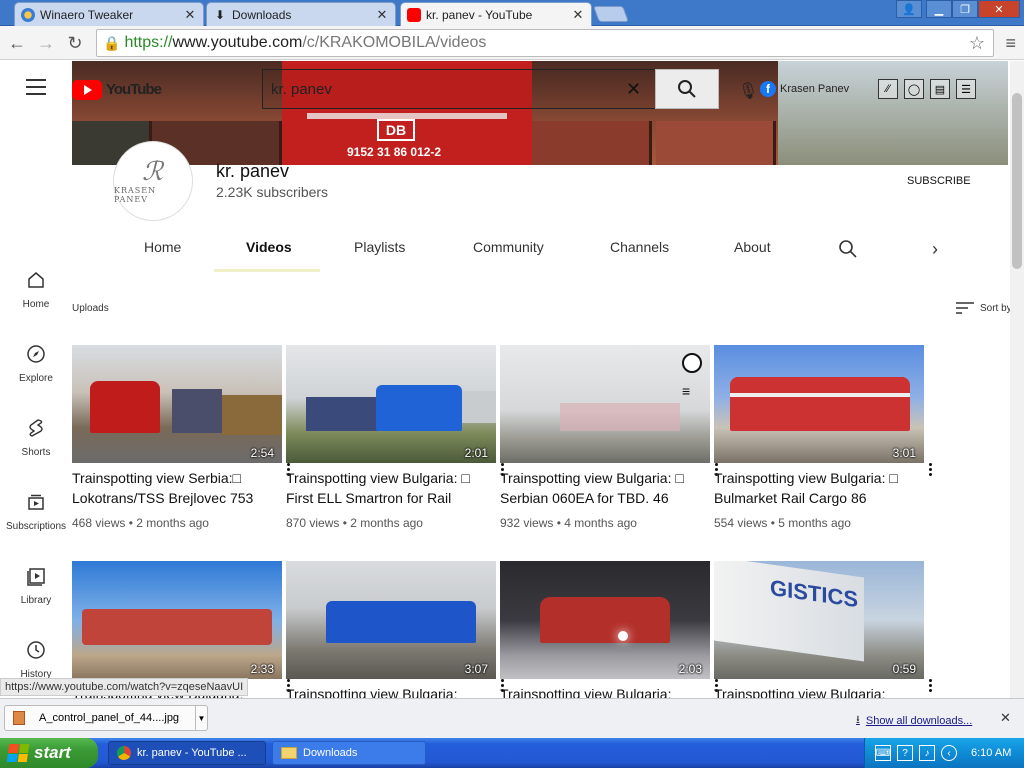 The height and width of the screenshot is (768, 1024). Describe the element at coordinates (46, 43) in the screenshot. I see `forward-button: →` at that location.